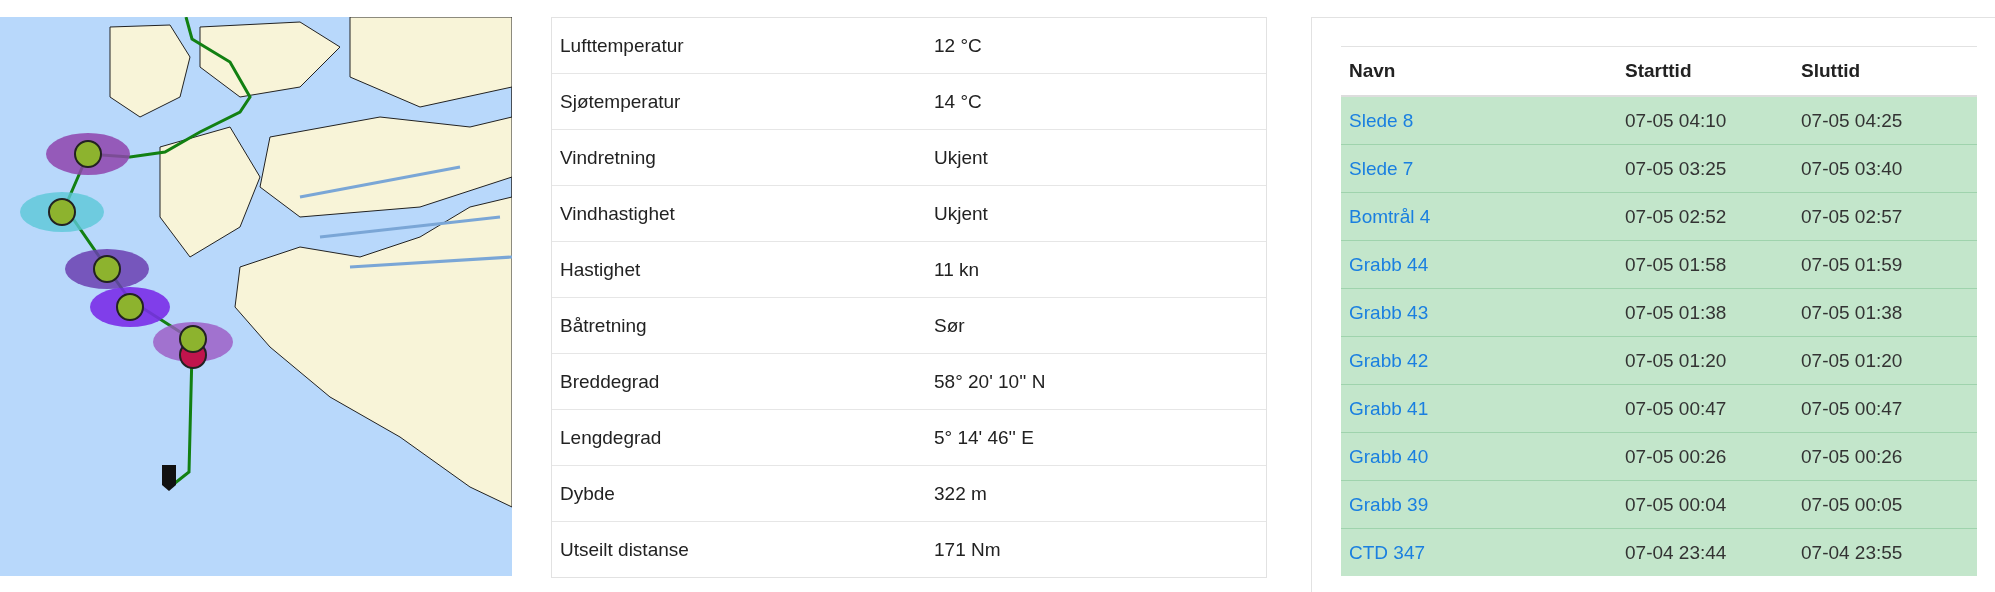  Describe the element at coordinates (624, 549) in the screenshot. I see `field-label: Utseilt distanse` at that location.